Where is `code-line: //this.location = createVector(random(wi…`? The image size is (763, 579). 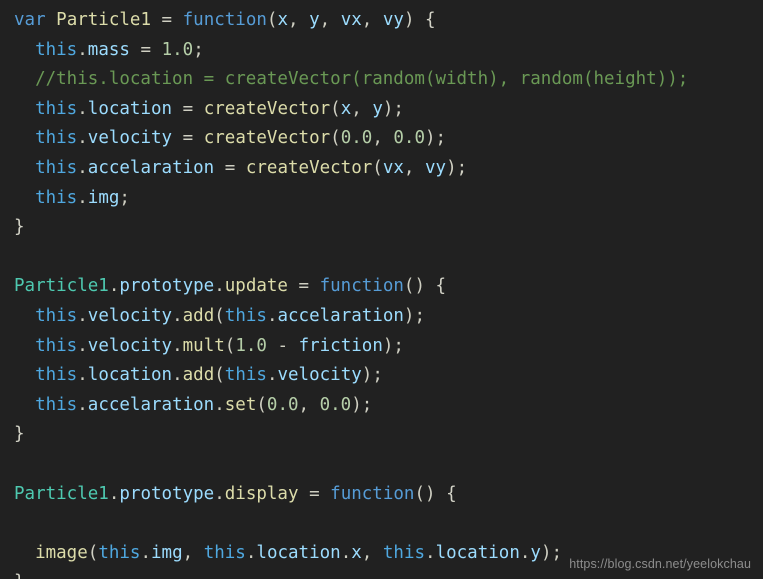
code-line: //this.location = createVector(random(wi… is located at coordinates (381, 80).